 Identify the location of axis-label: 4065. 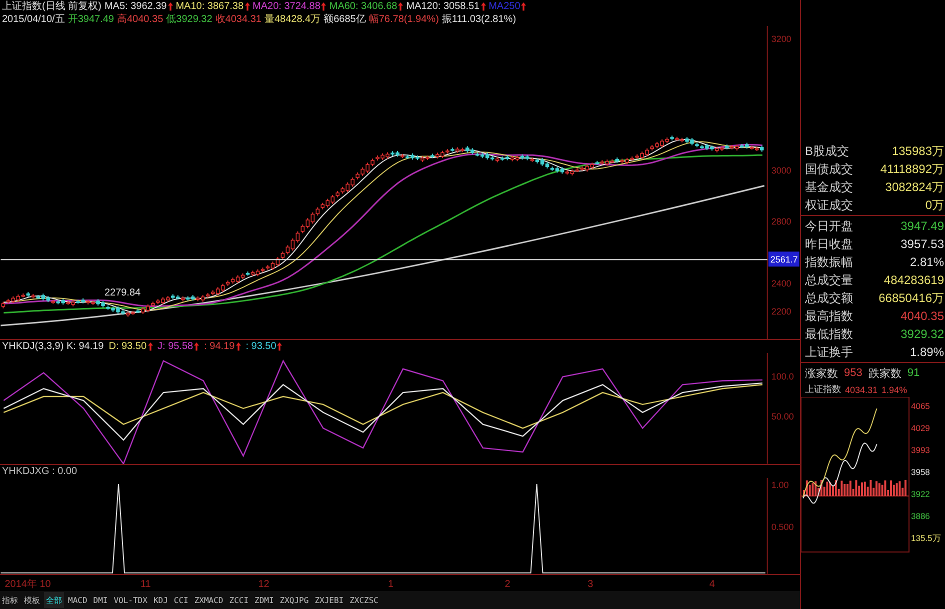
(920, 406).